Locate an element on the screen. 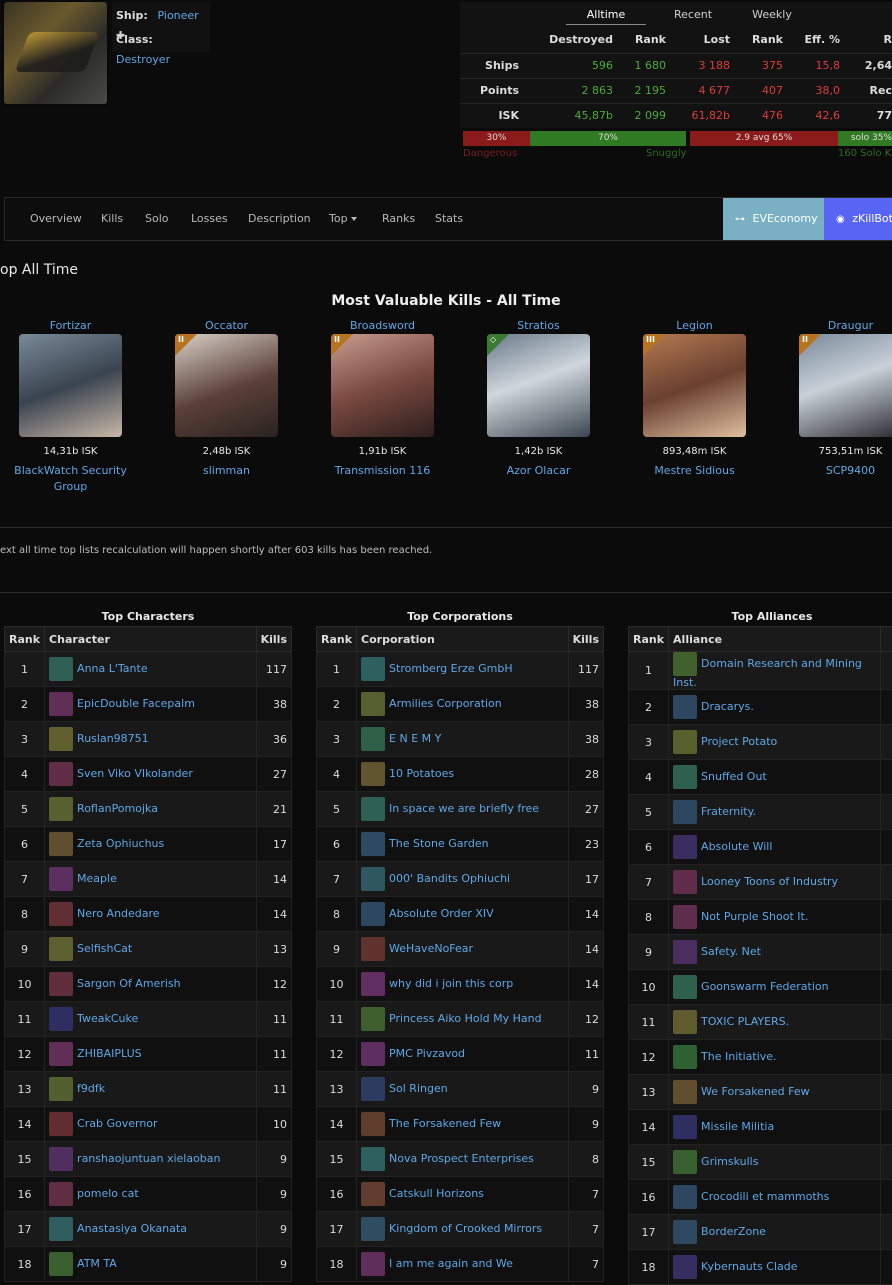 This screenshot has width=892, height=1285. tab-alltime: Alltime is located at coordinates (606, 15).